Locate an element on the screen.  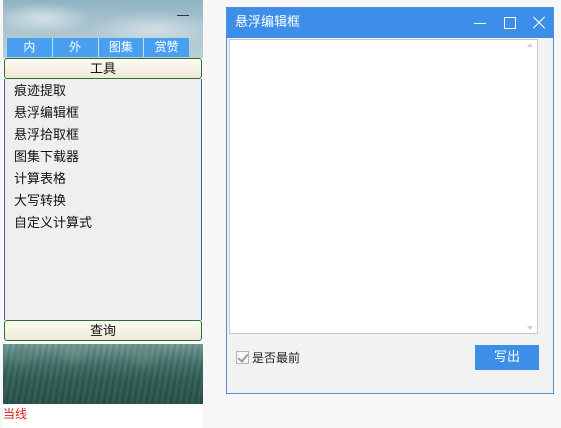
maximize-icon is located at coordinates (510, 23).